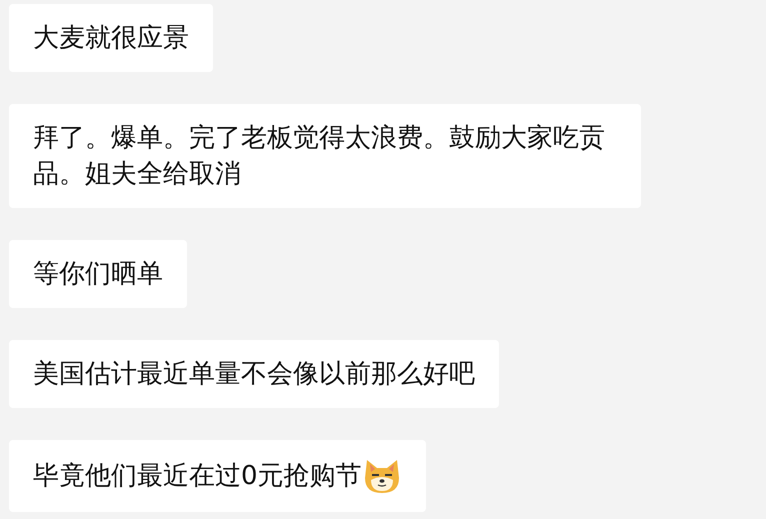 This screenshot has height=519, width=766. What do you see at coordinates (98, 274) in the screenshot?
I see `message-text: 等你们晒单` at bounding box center [98, 274].